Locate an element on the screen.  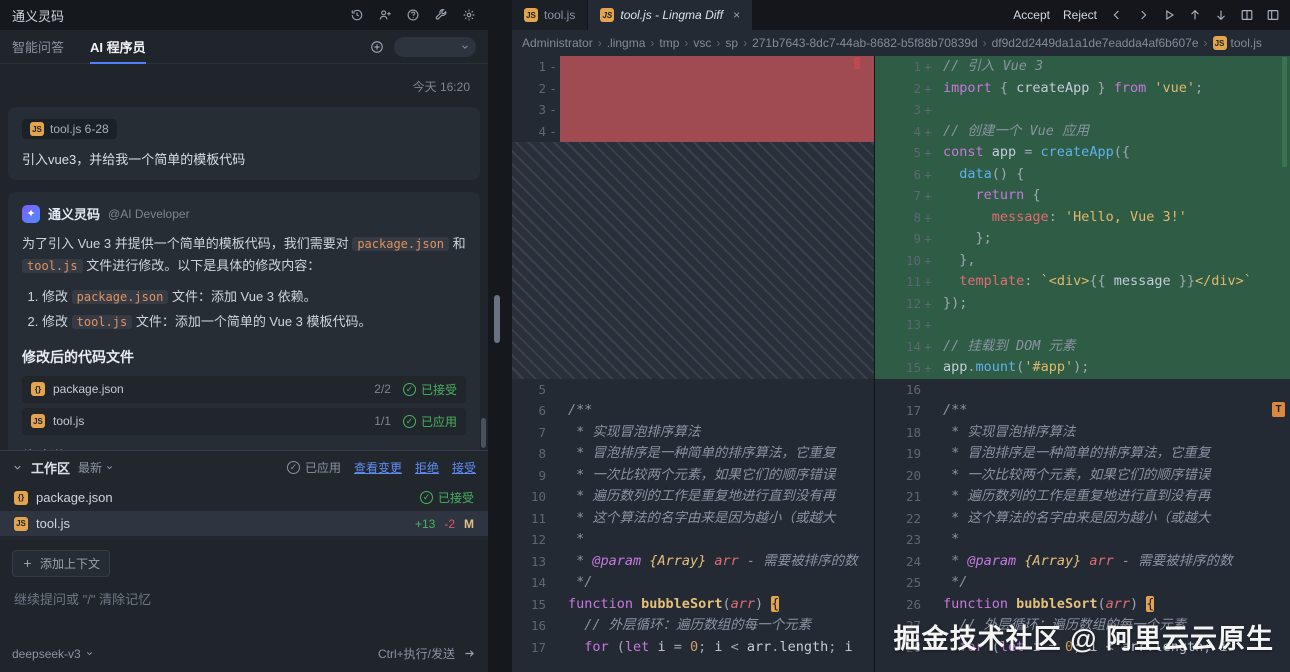
code-line: 10 + }, is located at coordinates (1082, 260).